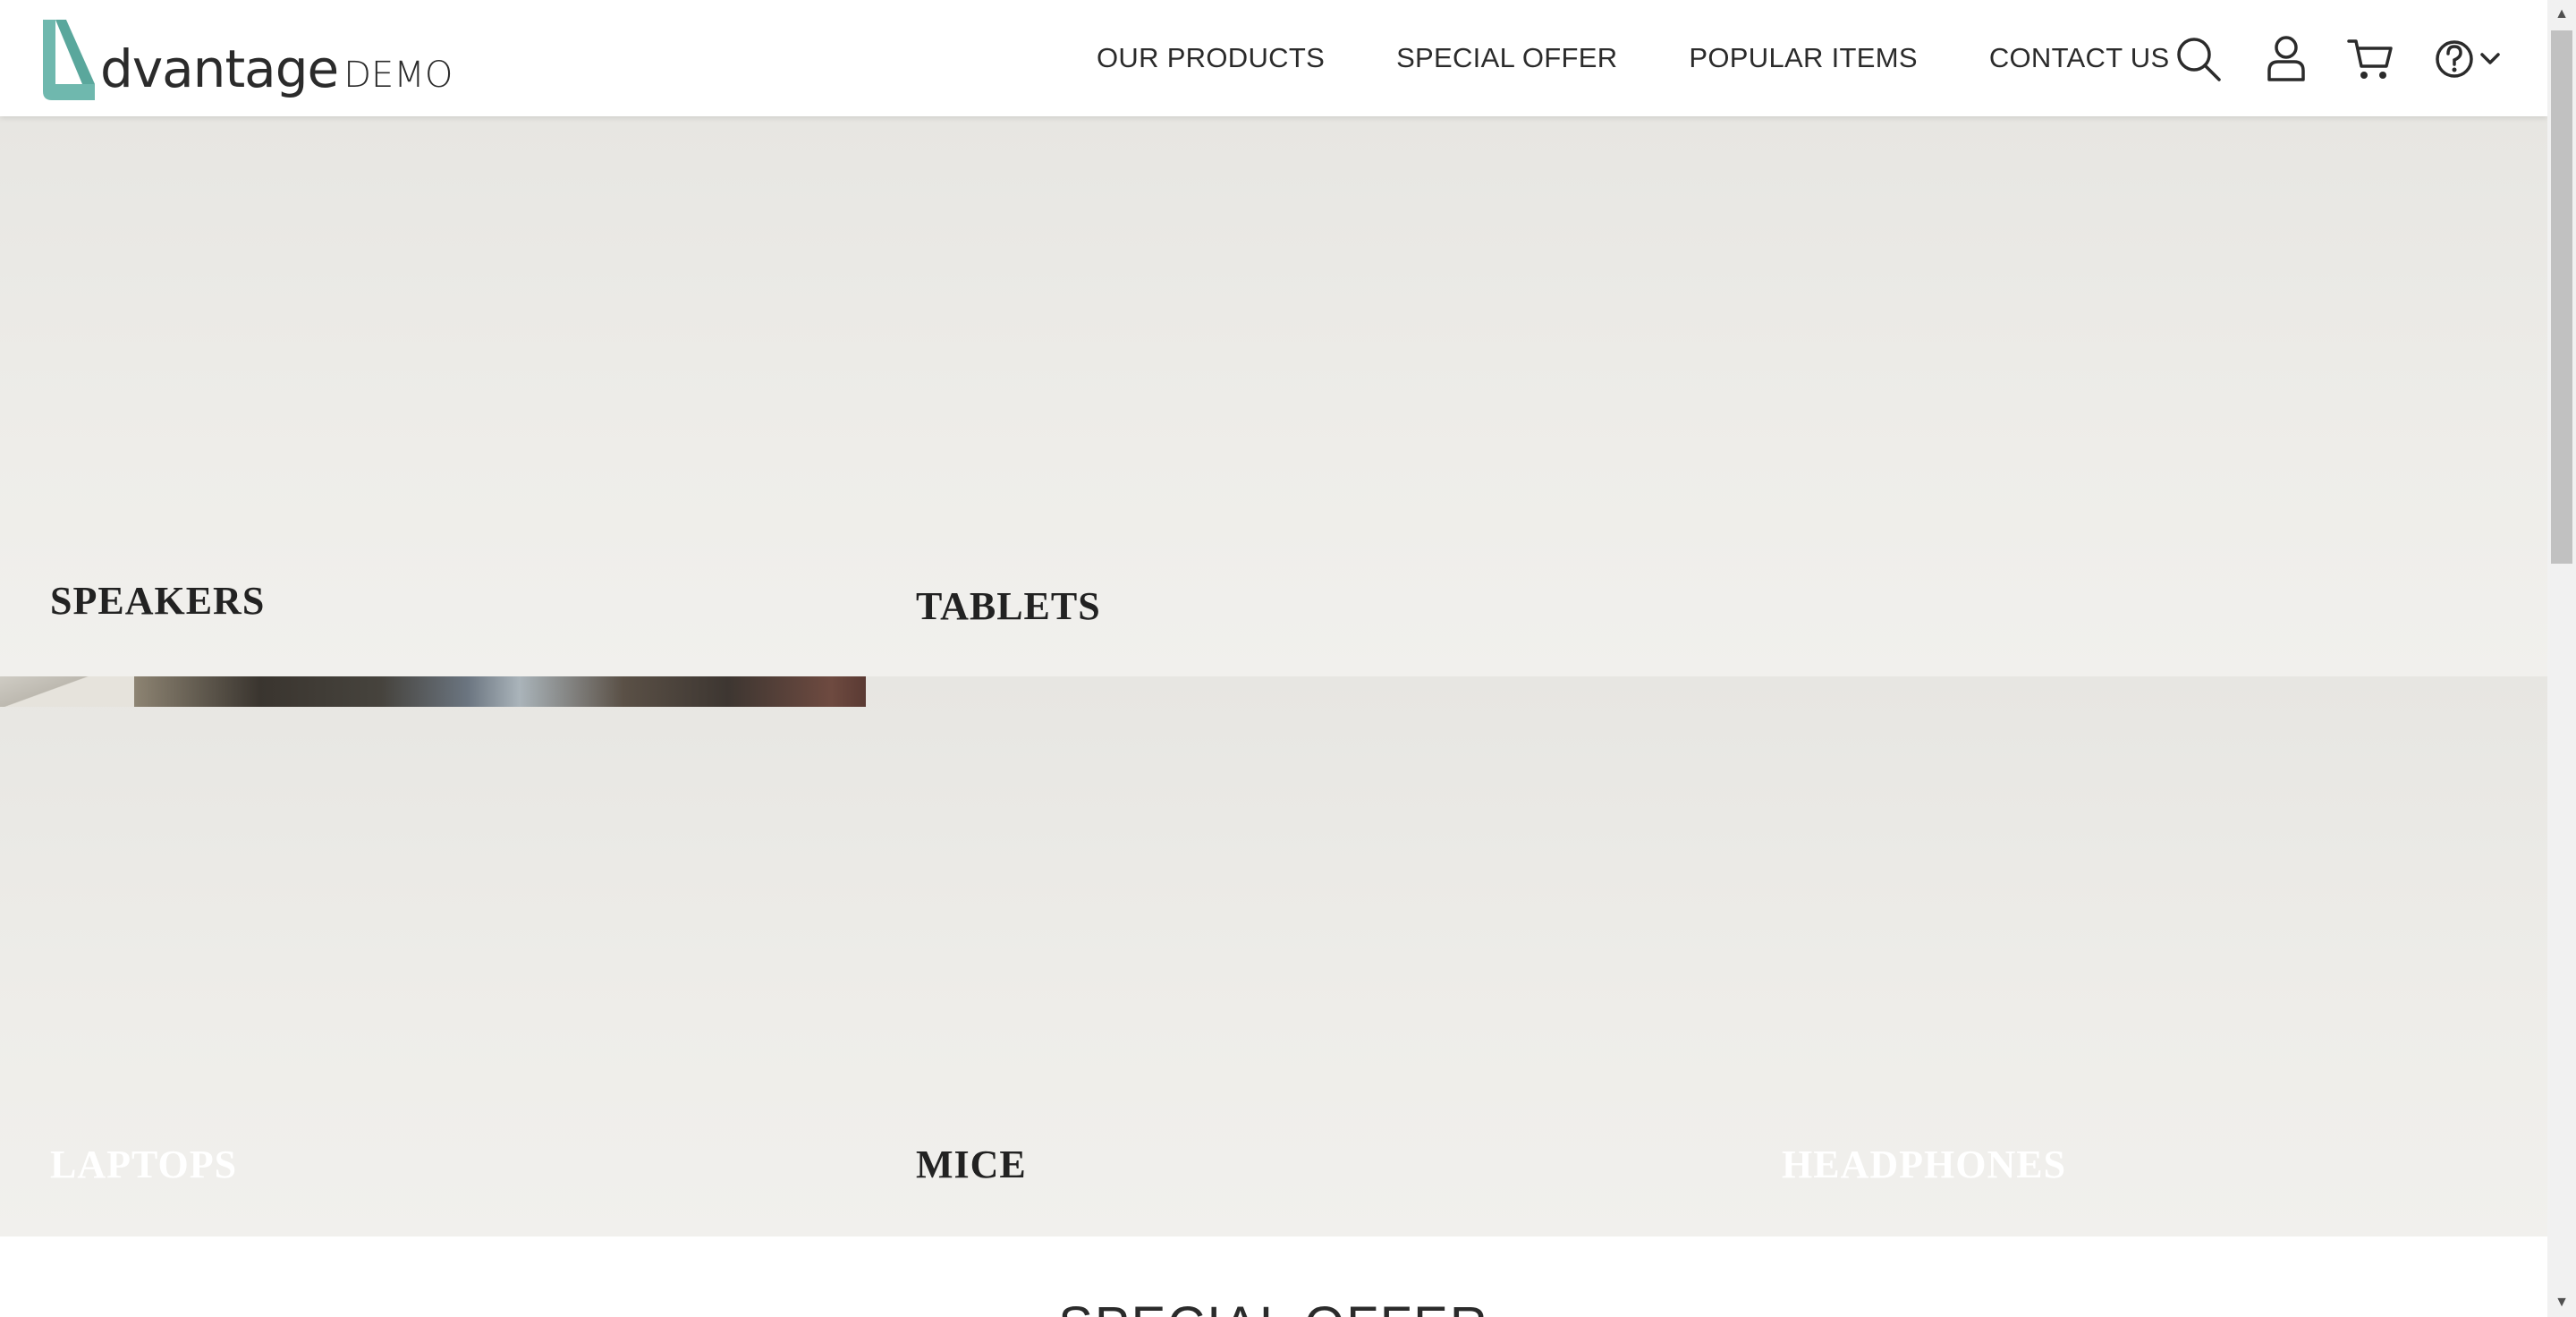  What do you see at coordinates (1506, 58) in the screenshot?
I see `nav-special-offer: SPECIAL OFFER` at bounding box center [1506, 58].